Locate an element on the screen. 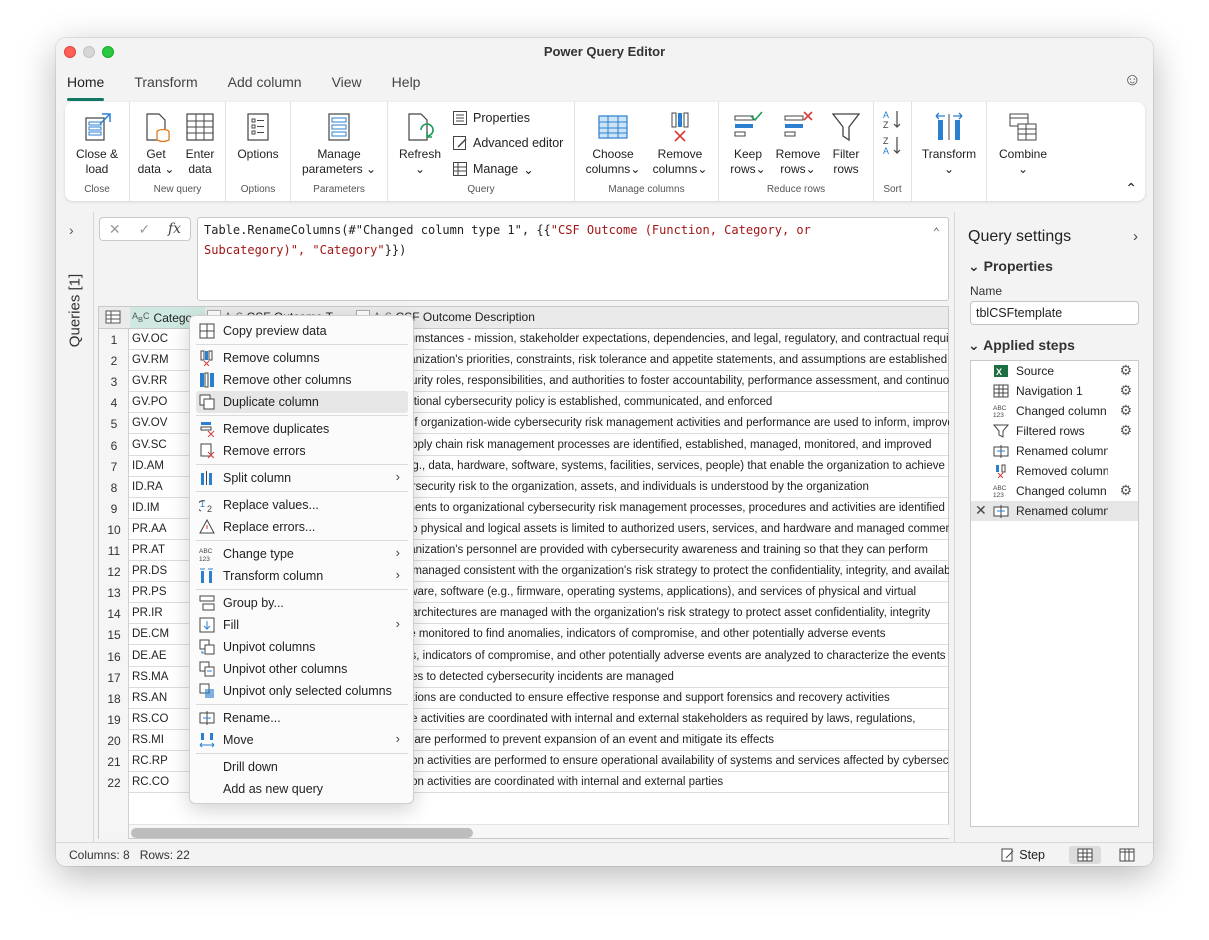  context-menu-item-duplicate-column: Duplicate column is located at coordinates (302, 402).